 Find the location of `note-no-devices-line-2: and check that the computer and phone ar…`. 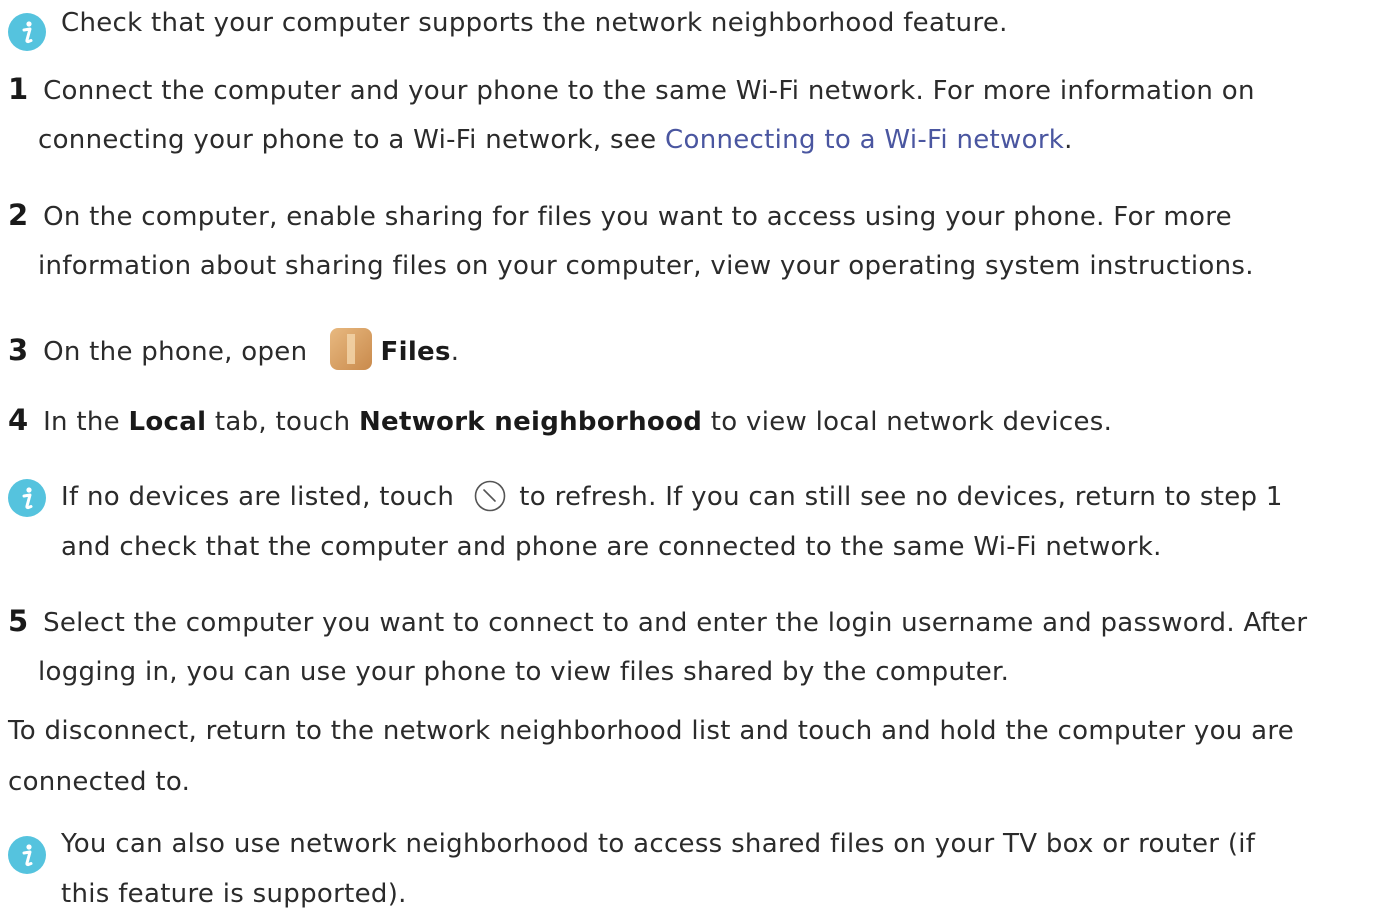

note-no-devices-line-2: and check that the computer and phone ar… is located at coordinates (611, 547).